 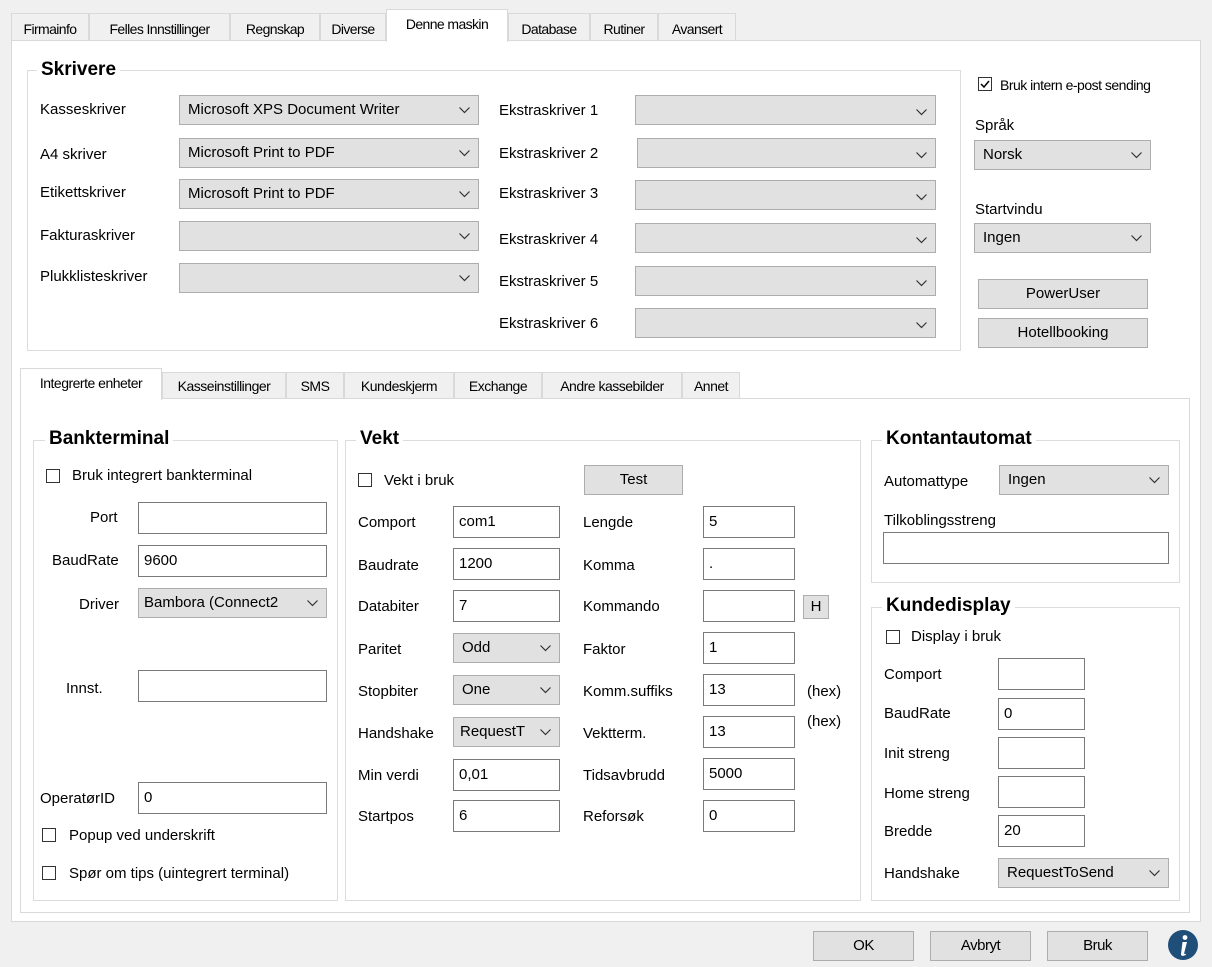 I want to click on kunde-homestreng-label: Home streng, so click(x=927, y=793).